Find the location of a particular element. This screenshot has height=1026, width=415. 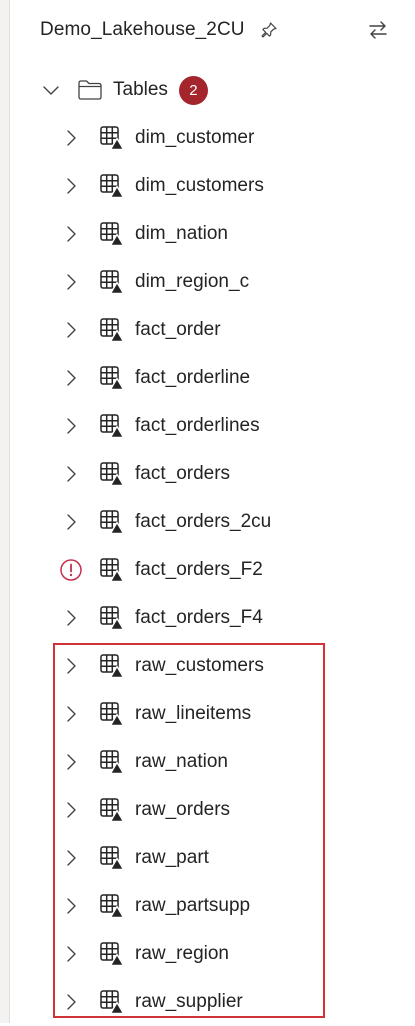

table-name: raw_partsupp is located at coordinates (193, 905).